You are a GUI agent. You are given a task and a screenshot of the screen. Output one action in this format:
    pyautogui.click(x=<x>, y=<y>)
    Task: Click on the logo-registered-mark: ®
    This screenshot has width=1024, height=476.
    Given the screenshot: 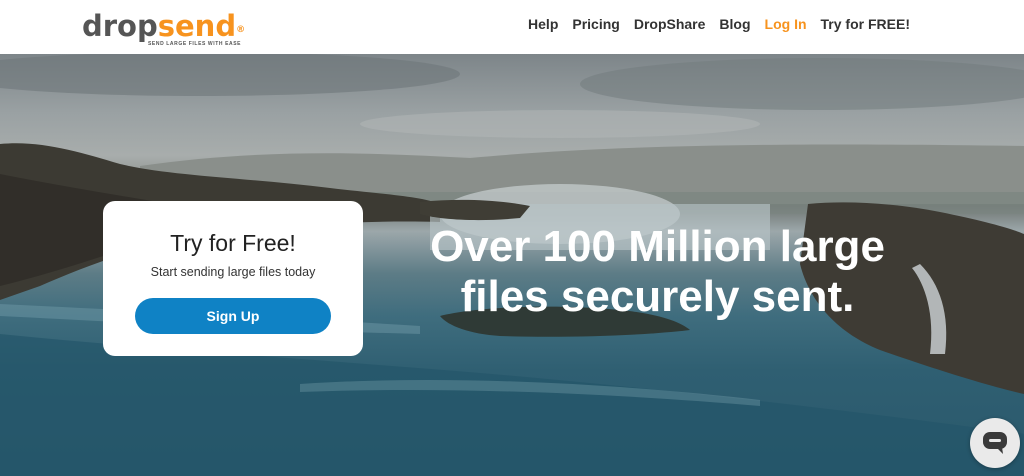 What is the action you would take?
    pyautogui.click(x=241, y=30)
    